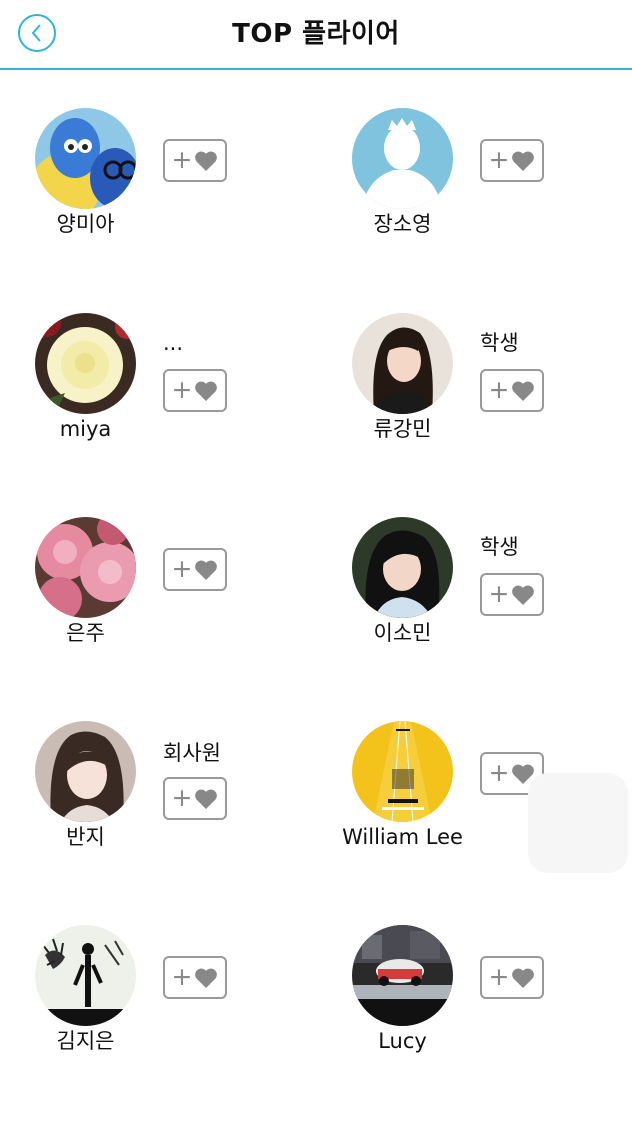  I want to click on player-name: 장소영, so click(402, 224).